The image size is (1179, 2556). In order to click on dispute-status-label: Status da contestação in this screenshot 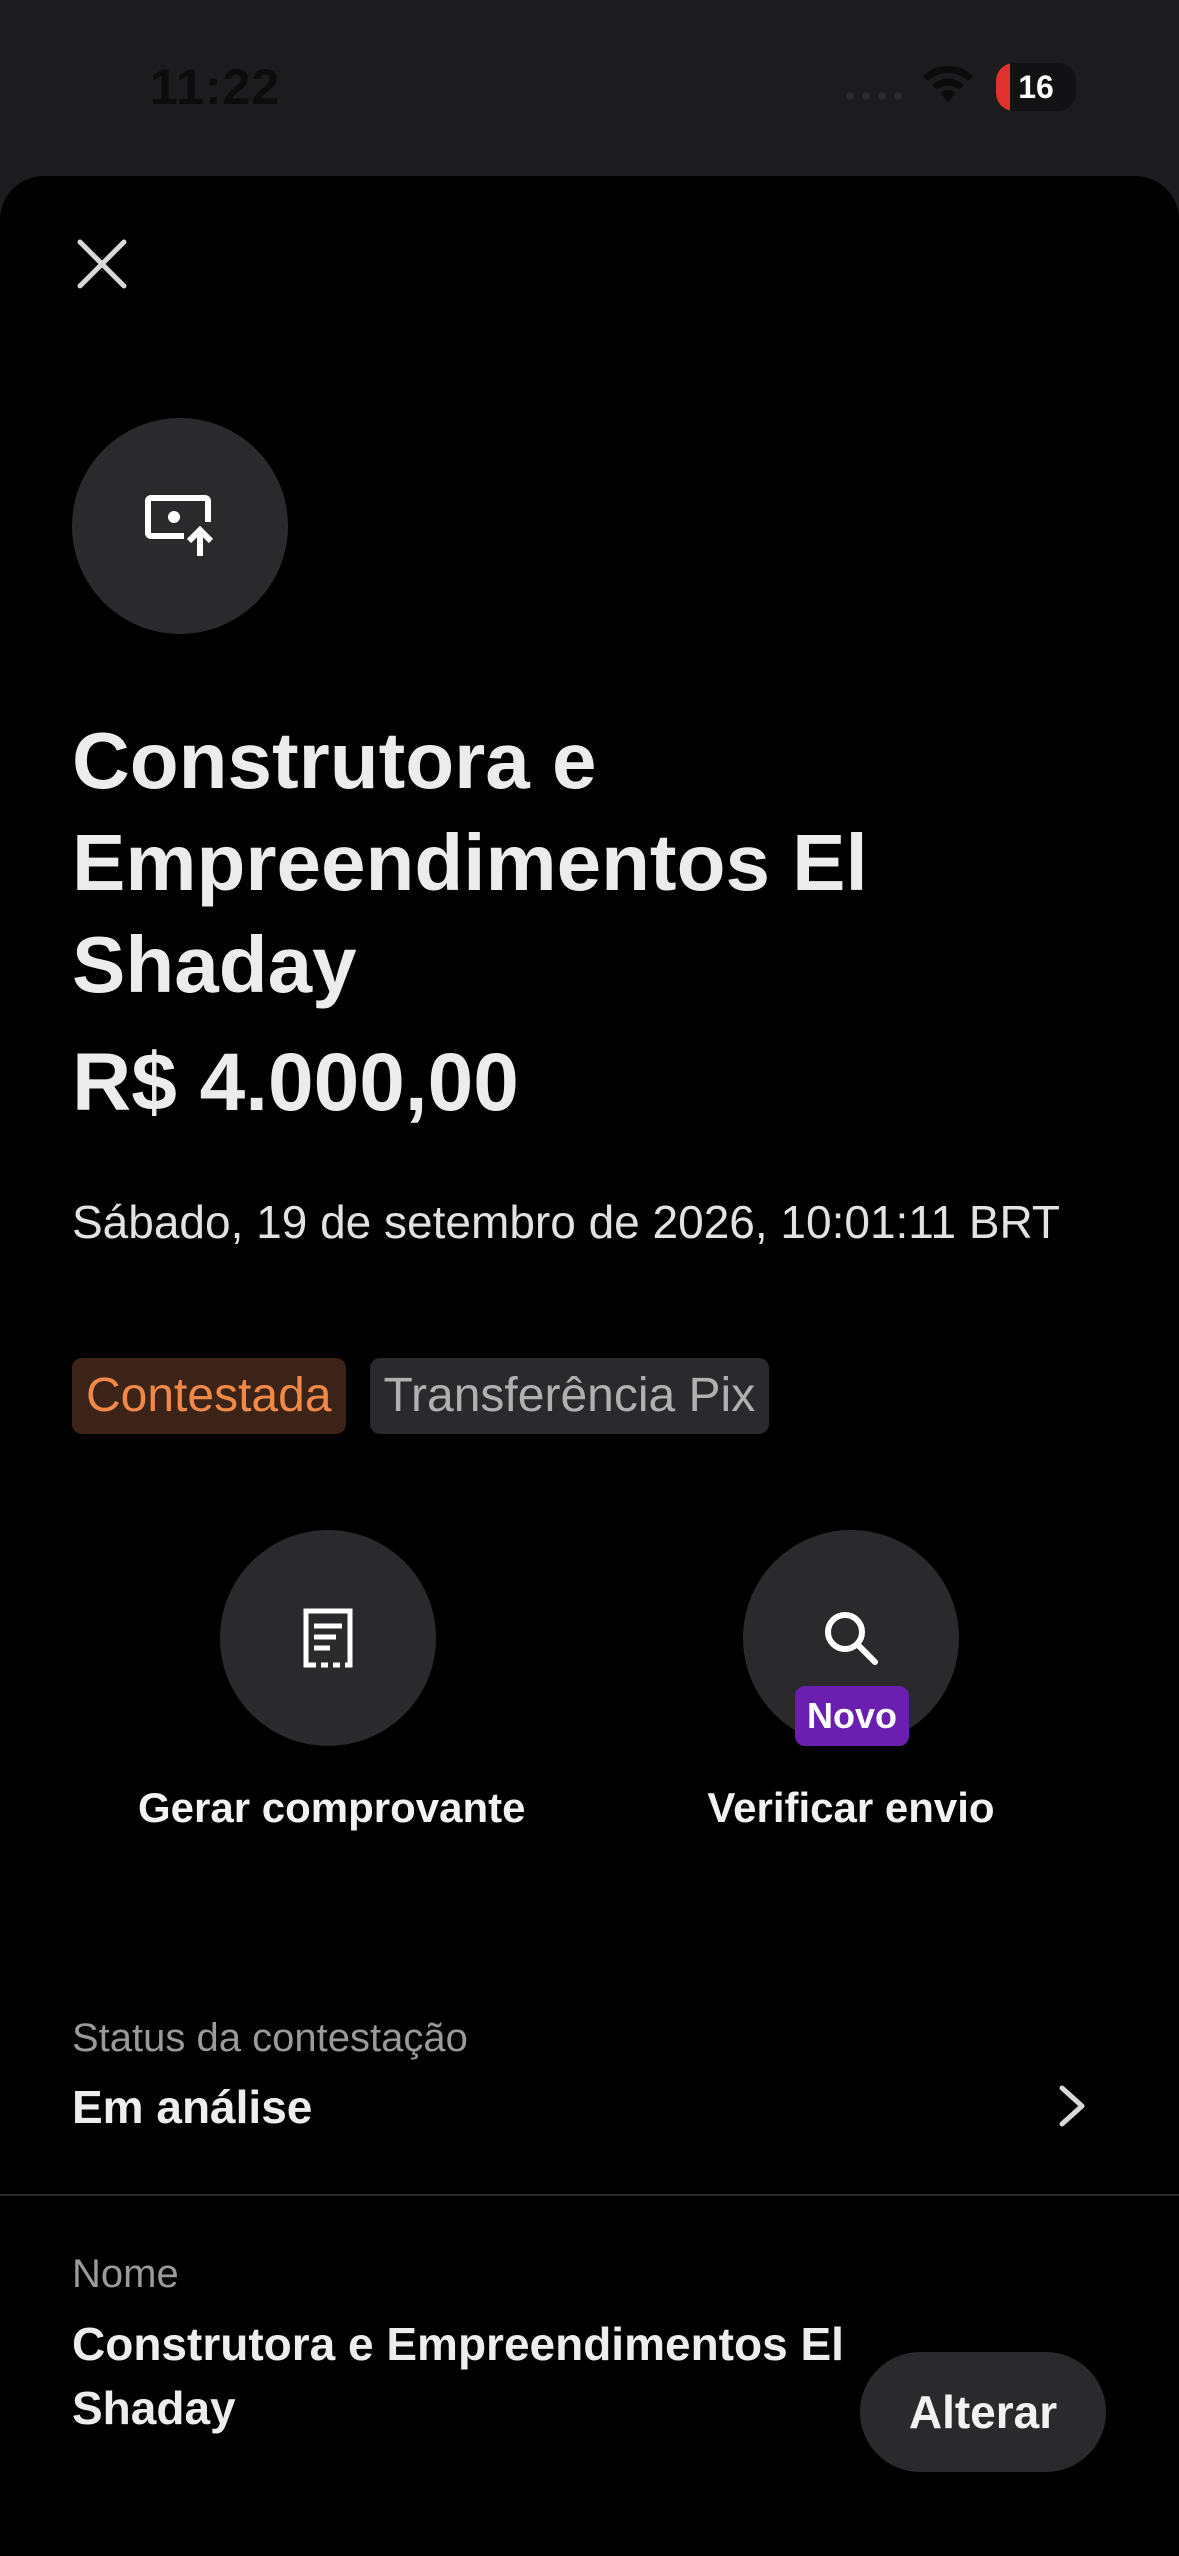, I will do `click(270, 2038)`.